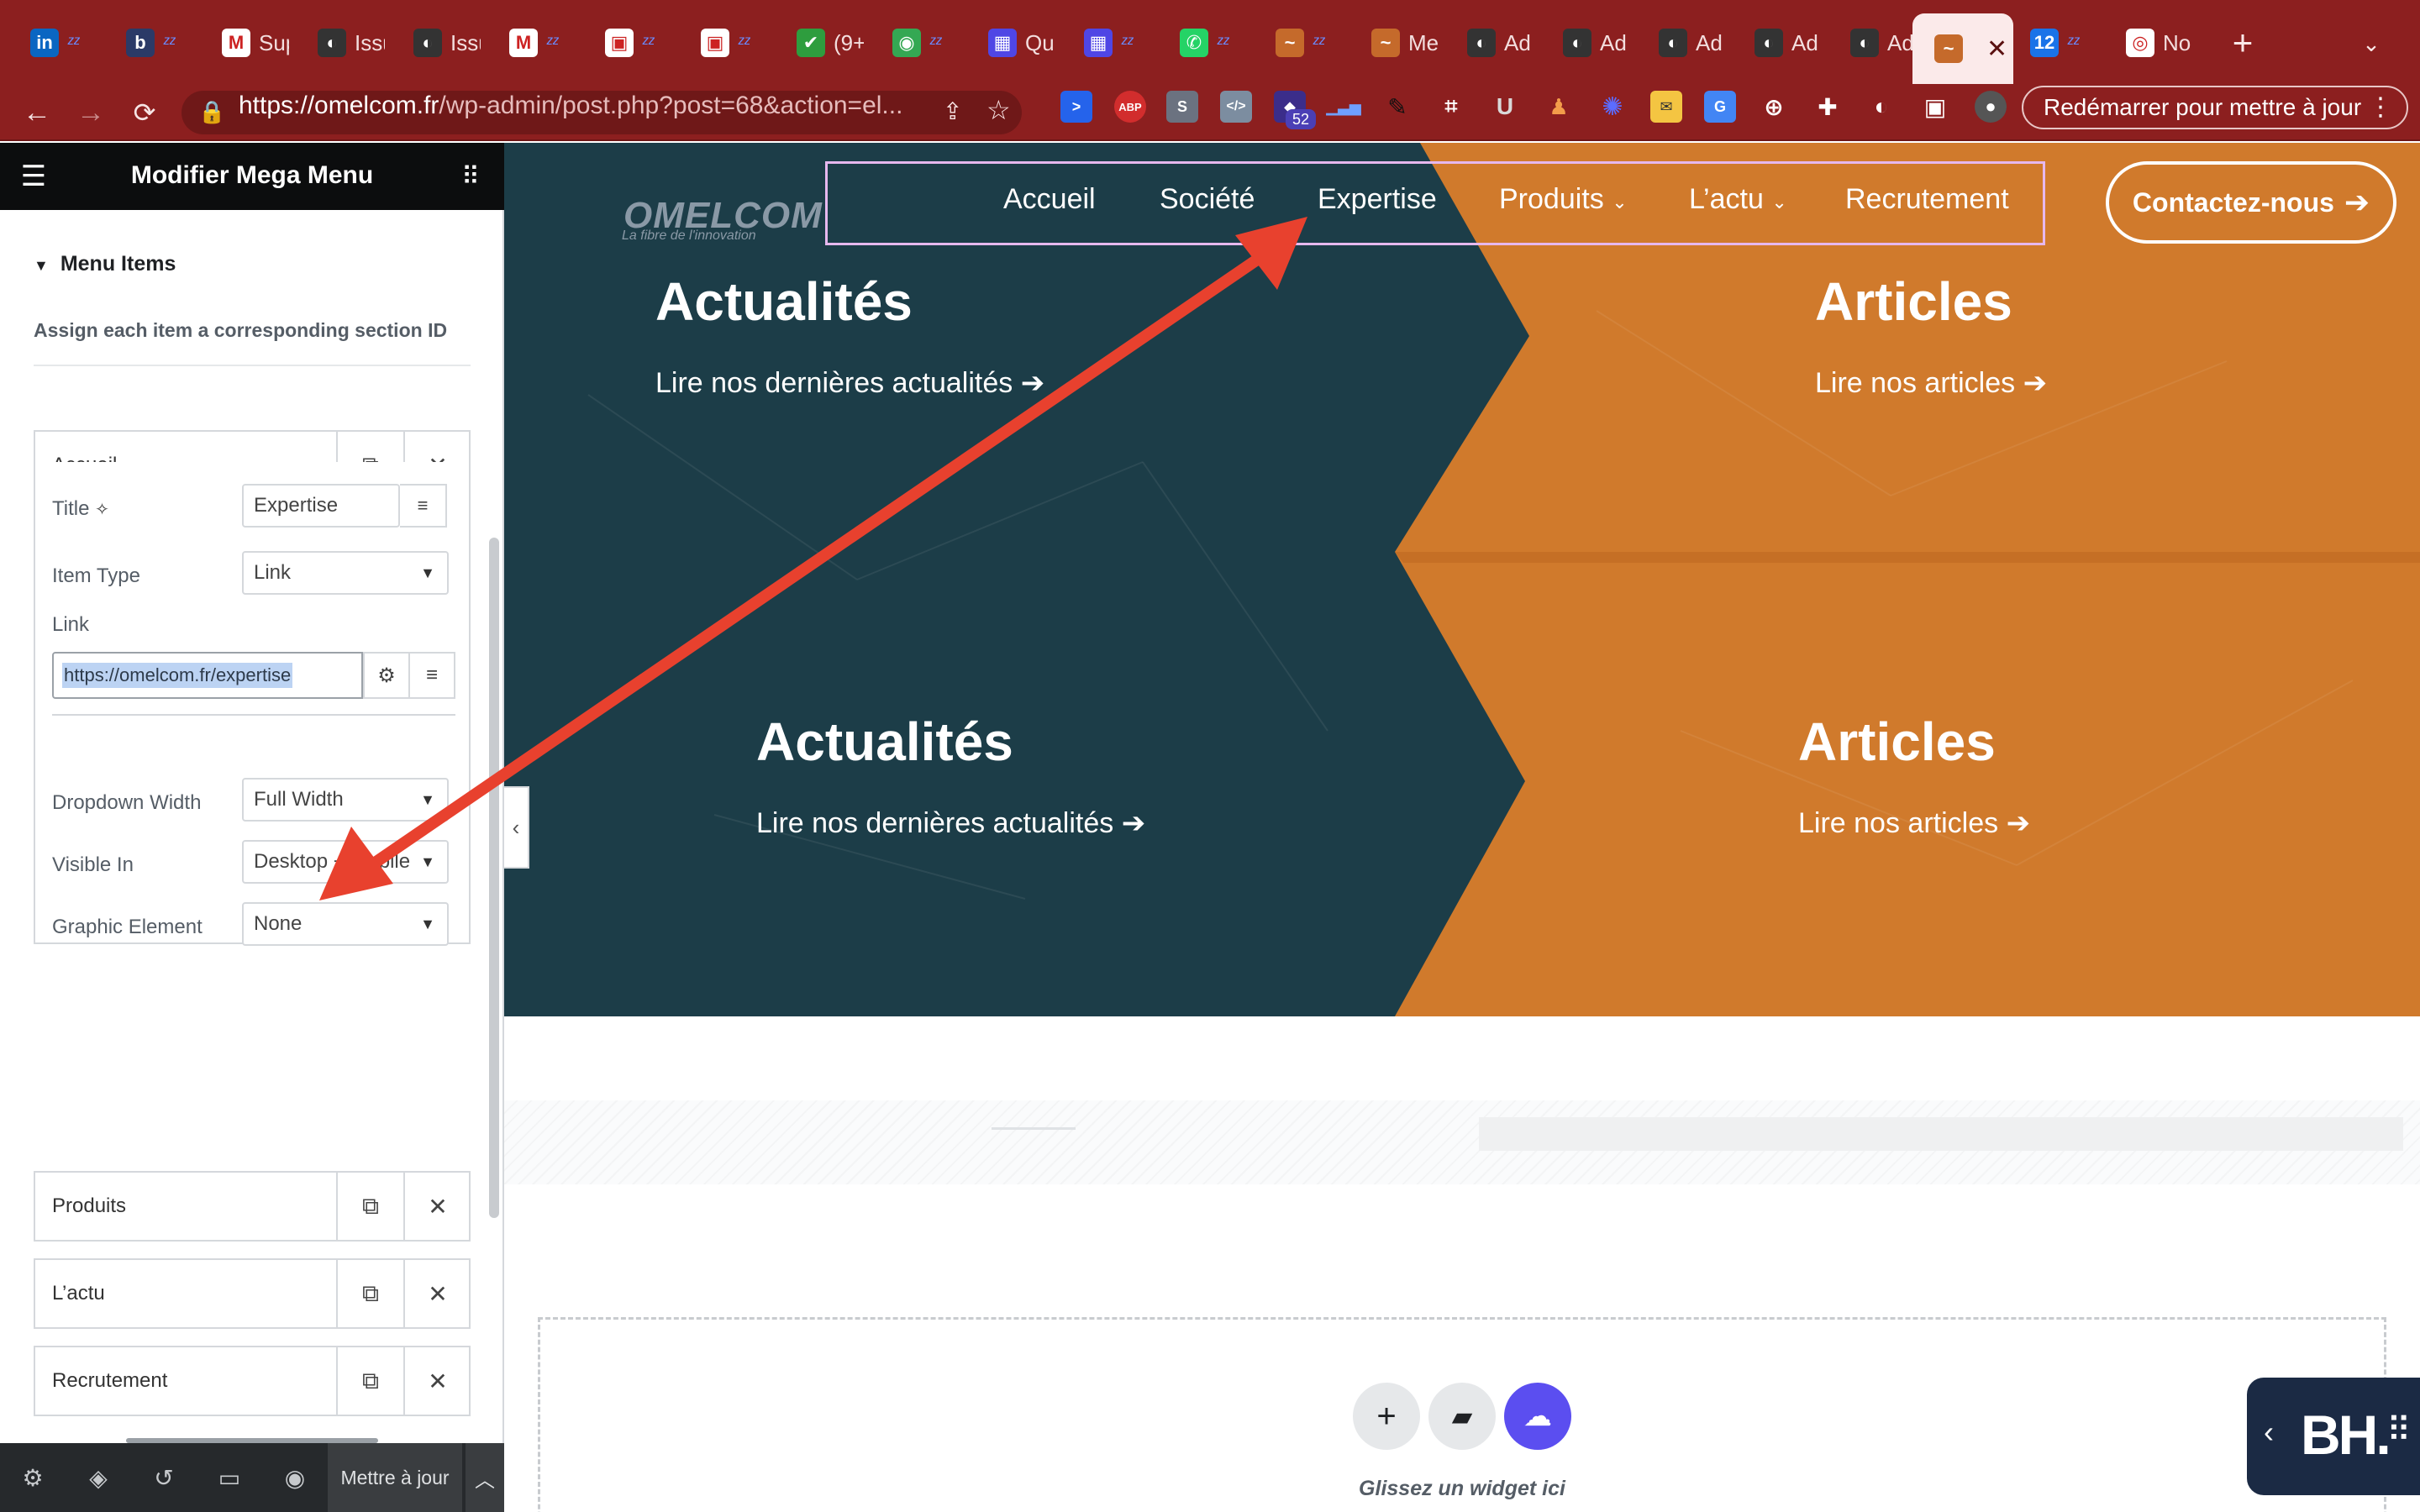  What do you see at coordinates (386, 675) in the screenshot?
I see `link-options-gear-icon: ⚙` at bounding box center [386, 675].